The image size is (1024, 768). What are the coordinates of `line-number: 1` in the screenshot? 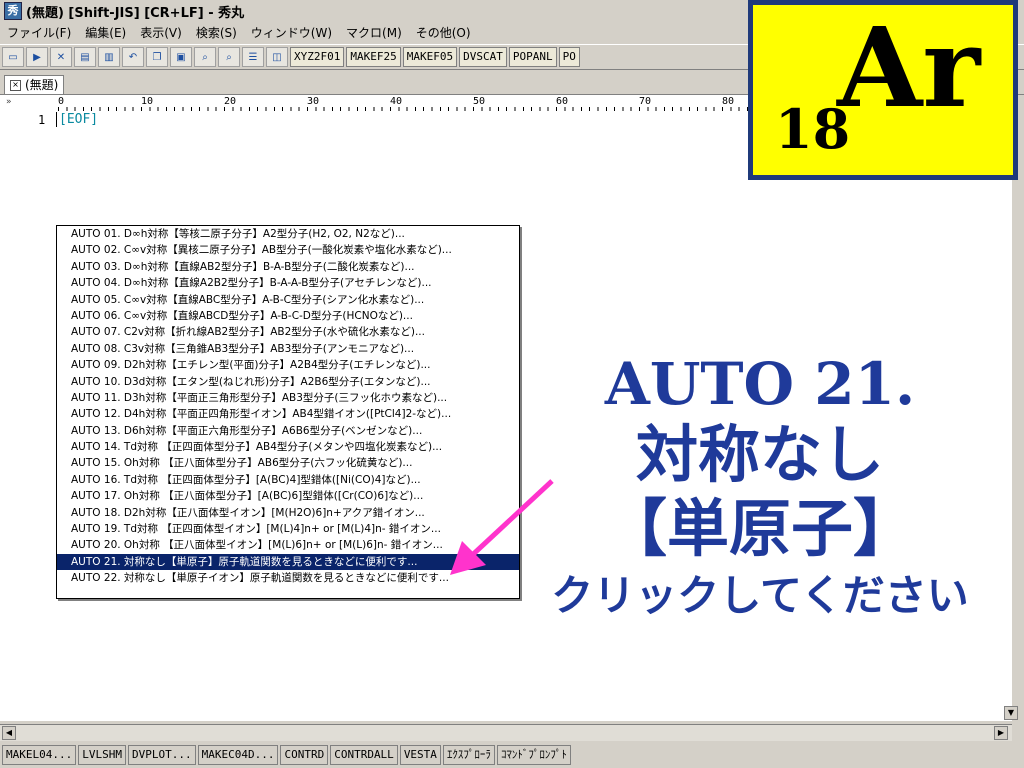 It's located at (42, 120).